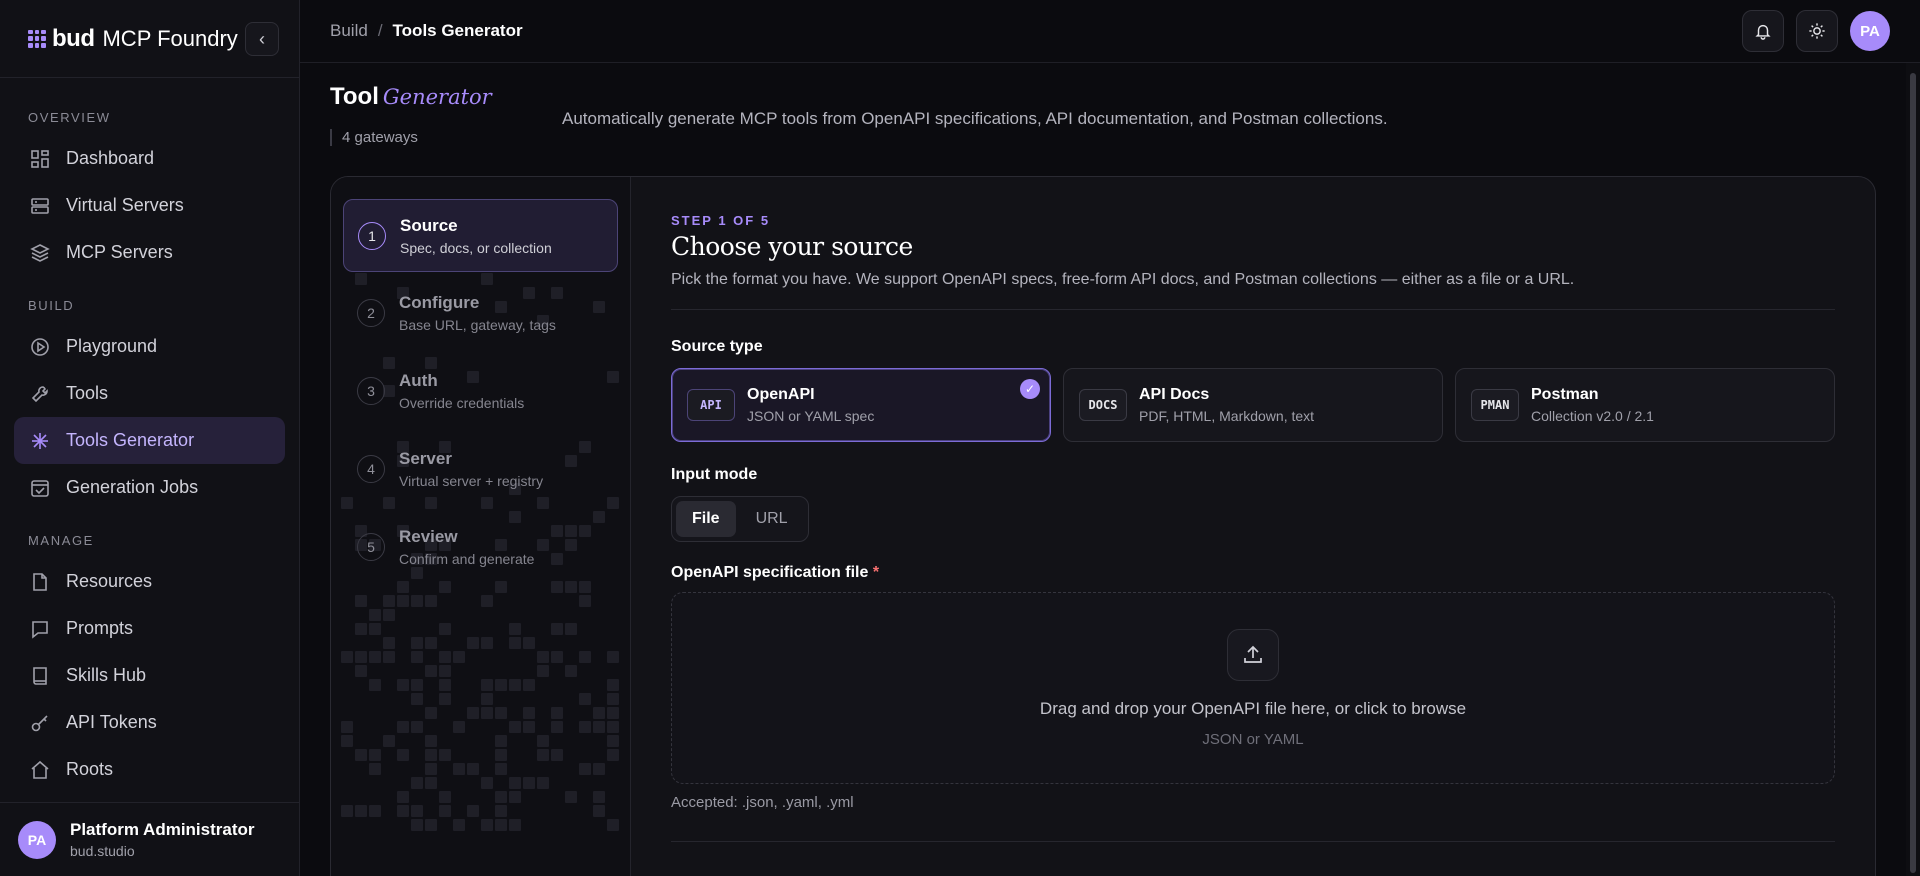  Describe the element at coordinates (457, 30) in the screenshot. I see `breadcrumb-current: Tools Generator` at that location.